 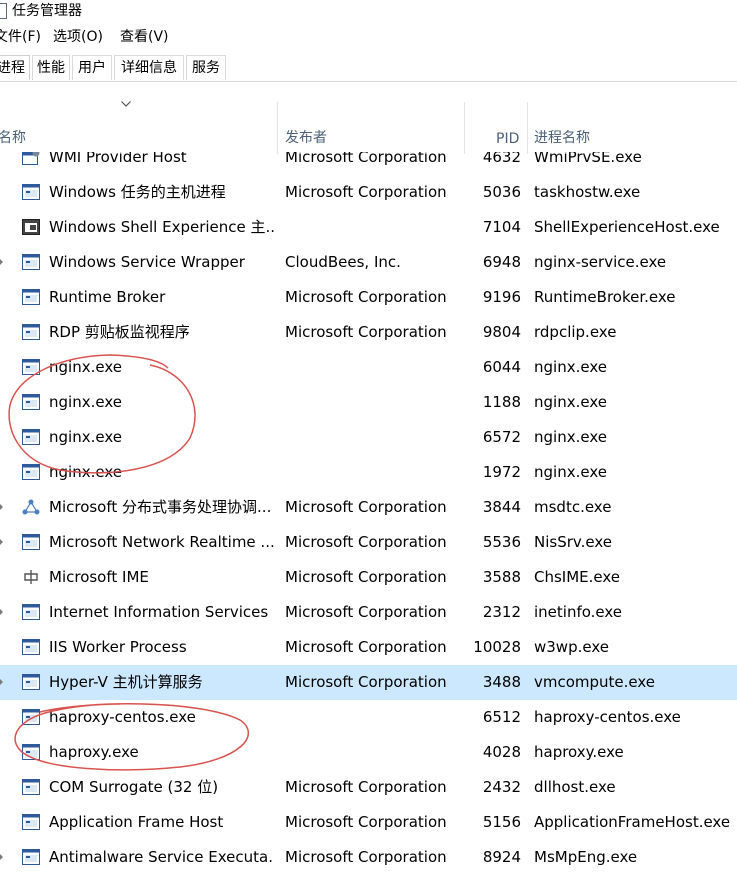 I want to click on pid-cell: 6572, so click(x=501, y=437).